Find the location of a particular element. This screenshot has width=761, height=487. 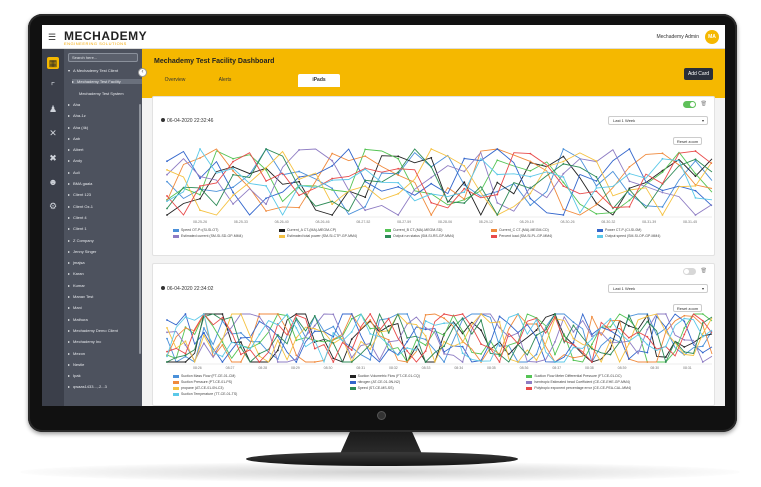

legend-item: Suction Volumetric Flow (FT-CE-01-CQ) is located at coordinates (384, 376).